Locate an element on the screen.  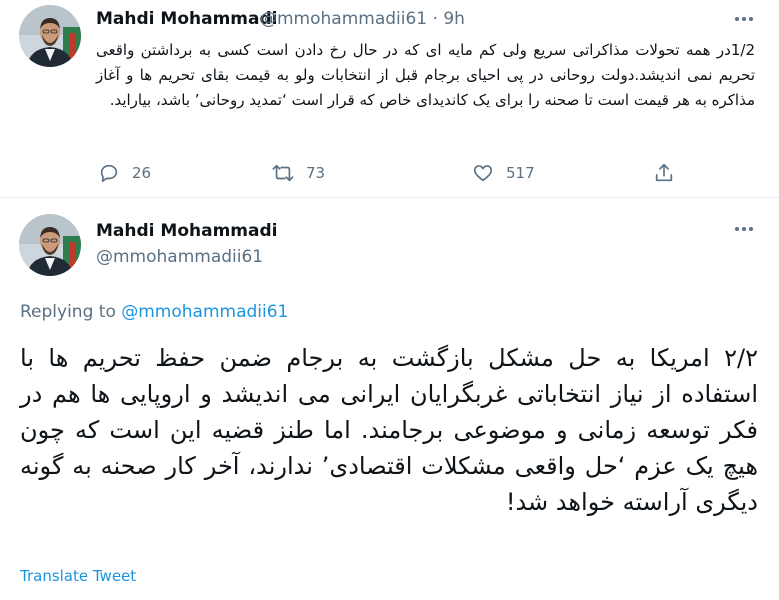
tweet-divider is located at coordinates (389, 197).